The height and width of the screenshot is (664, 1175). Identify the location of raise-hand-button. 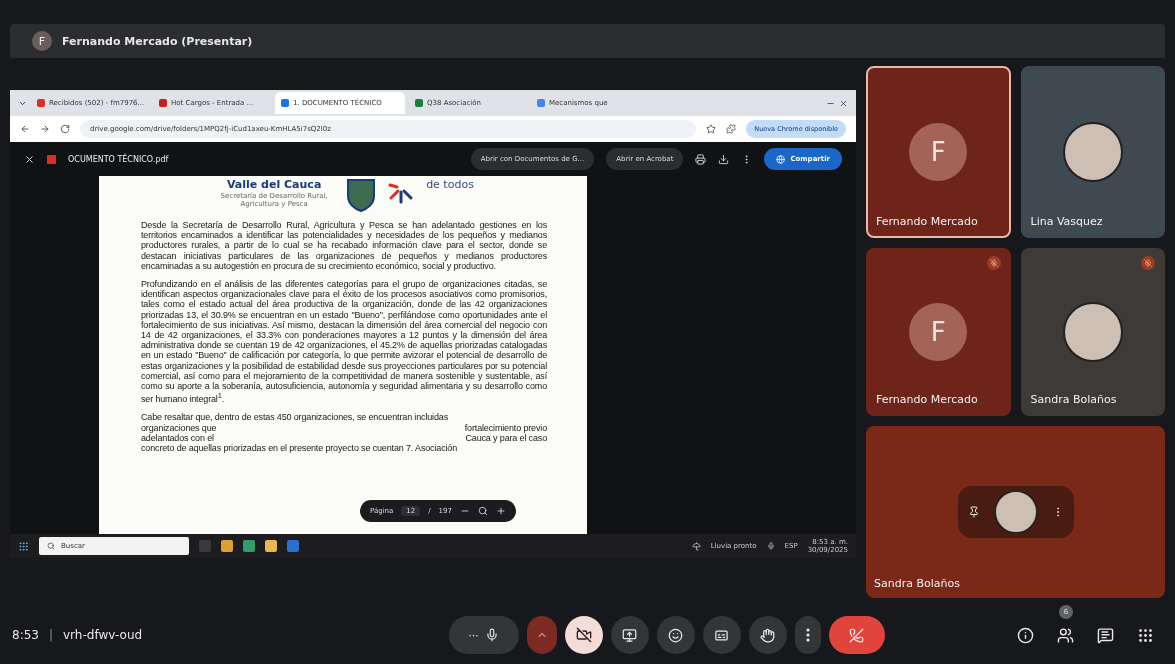
(767, 635).